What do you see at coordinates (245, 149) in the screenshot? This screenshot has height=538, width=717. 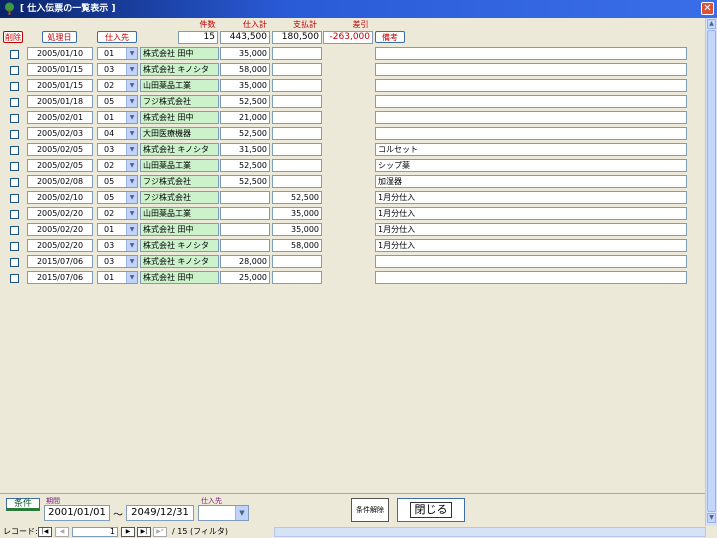 I see `purchase-amount-field: 31,500` at bounding box center [245, 149].